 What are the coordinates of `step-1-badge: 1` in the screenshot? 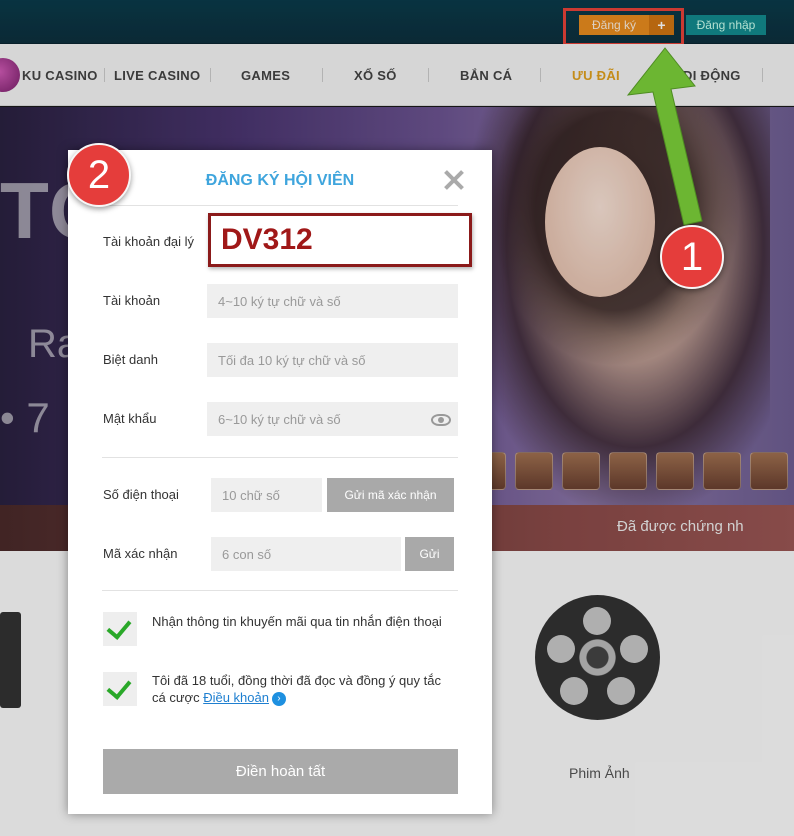 It's located at (692, 257).